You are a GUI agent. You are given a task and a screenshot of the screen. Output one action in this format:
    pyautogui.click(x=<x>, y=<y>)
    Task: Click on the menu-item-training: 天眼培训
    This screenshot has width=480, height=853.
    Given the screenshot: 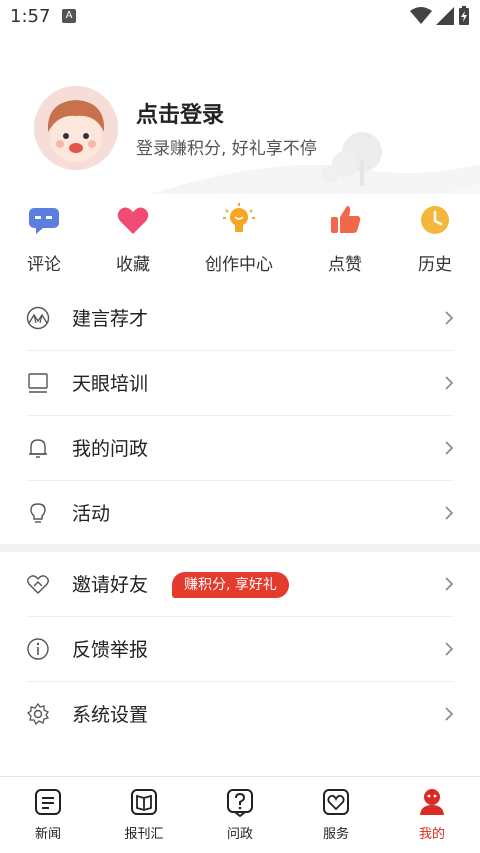 What is the action you would take?
    pyautogui.click(x=240, y=383)
    